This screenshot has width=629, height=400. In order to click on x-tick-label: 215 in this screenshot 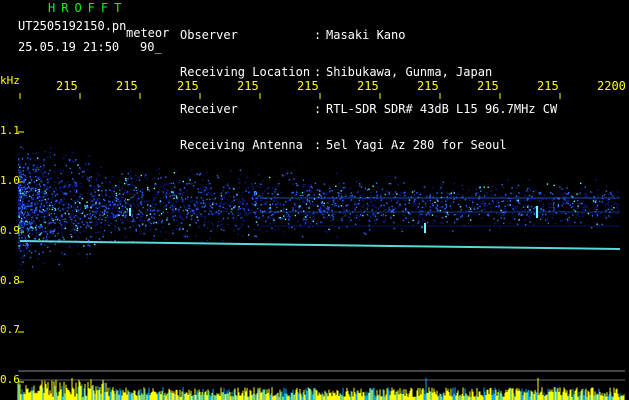, I will do `click(188, 86)`.